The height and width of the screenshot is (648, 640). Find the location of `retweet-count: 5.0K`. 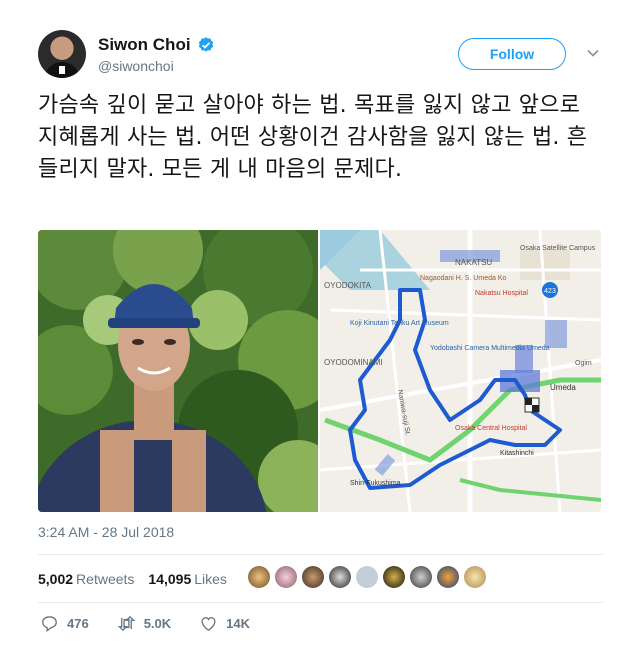

retweet-count: 5.0K is located at coordinates (157, 623).